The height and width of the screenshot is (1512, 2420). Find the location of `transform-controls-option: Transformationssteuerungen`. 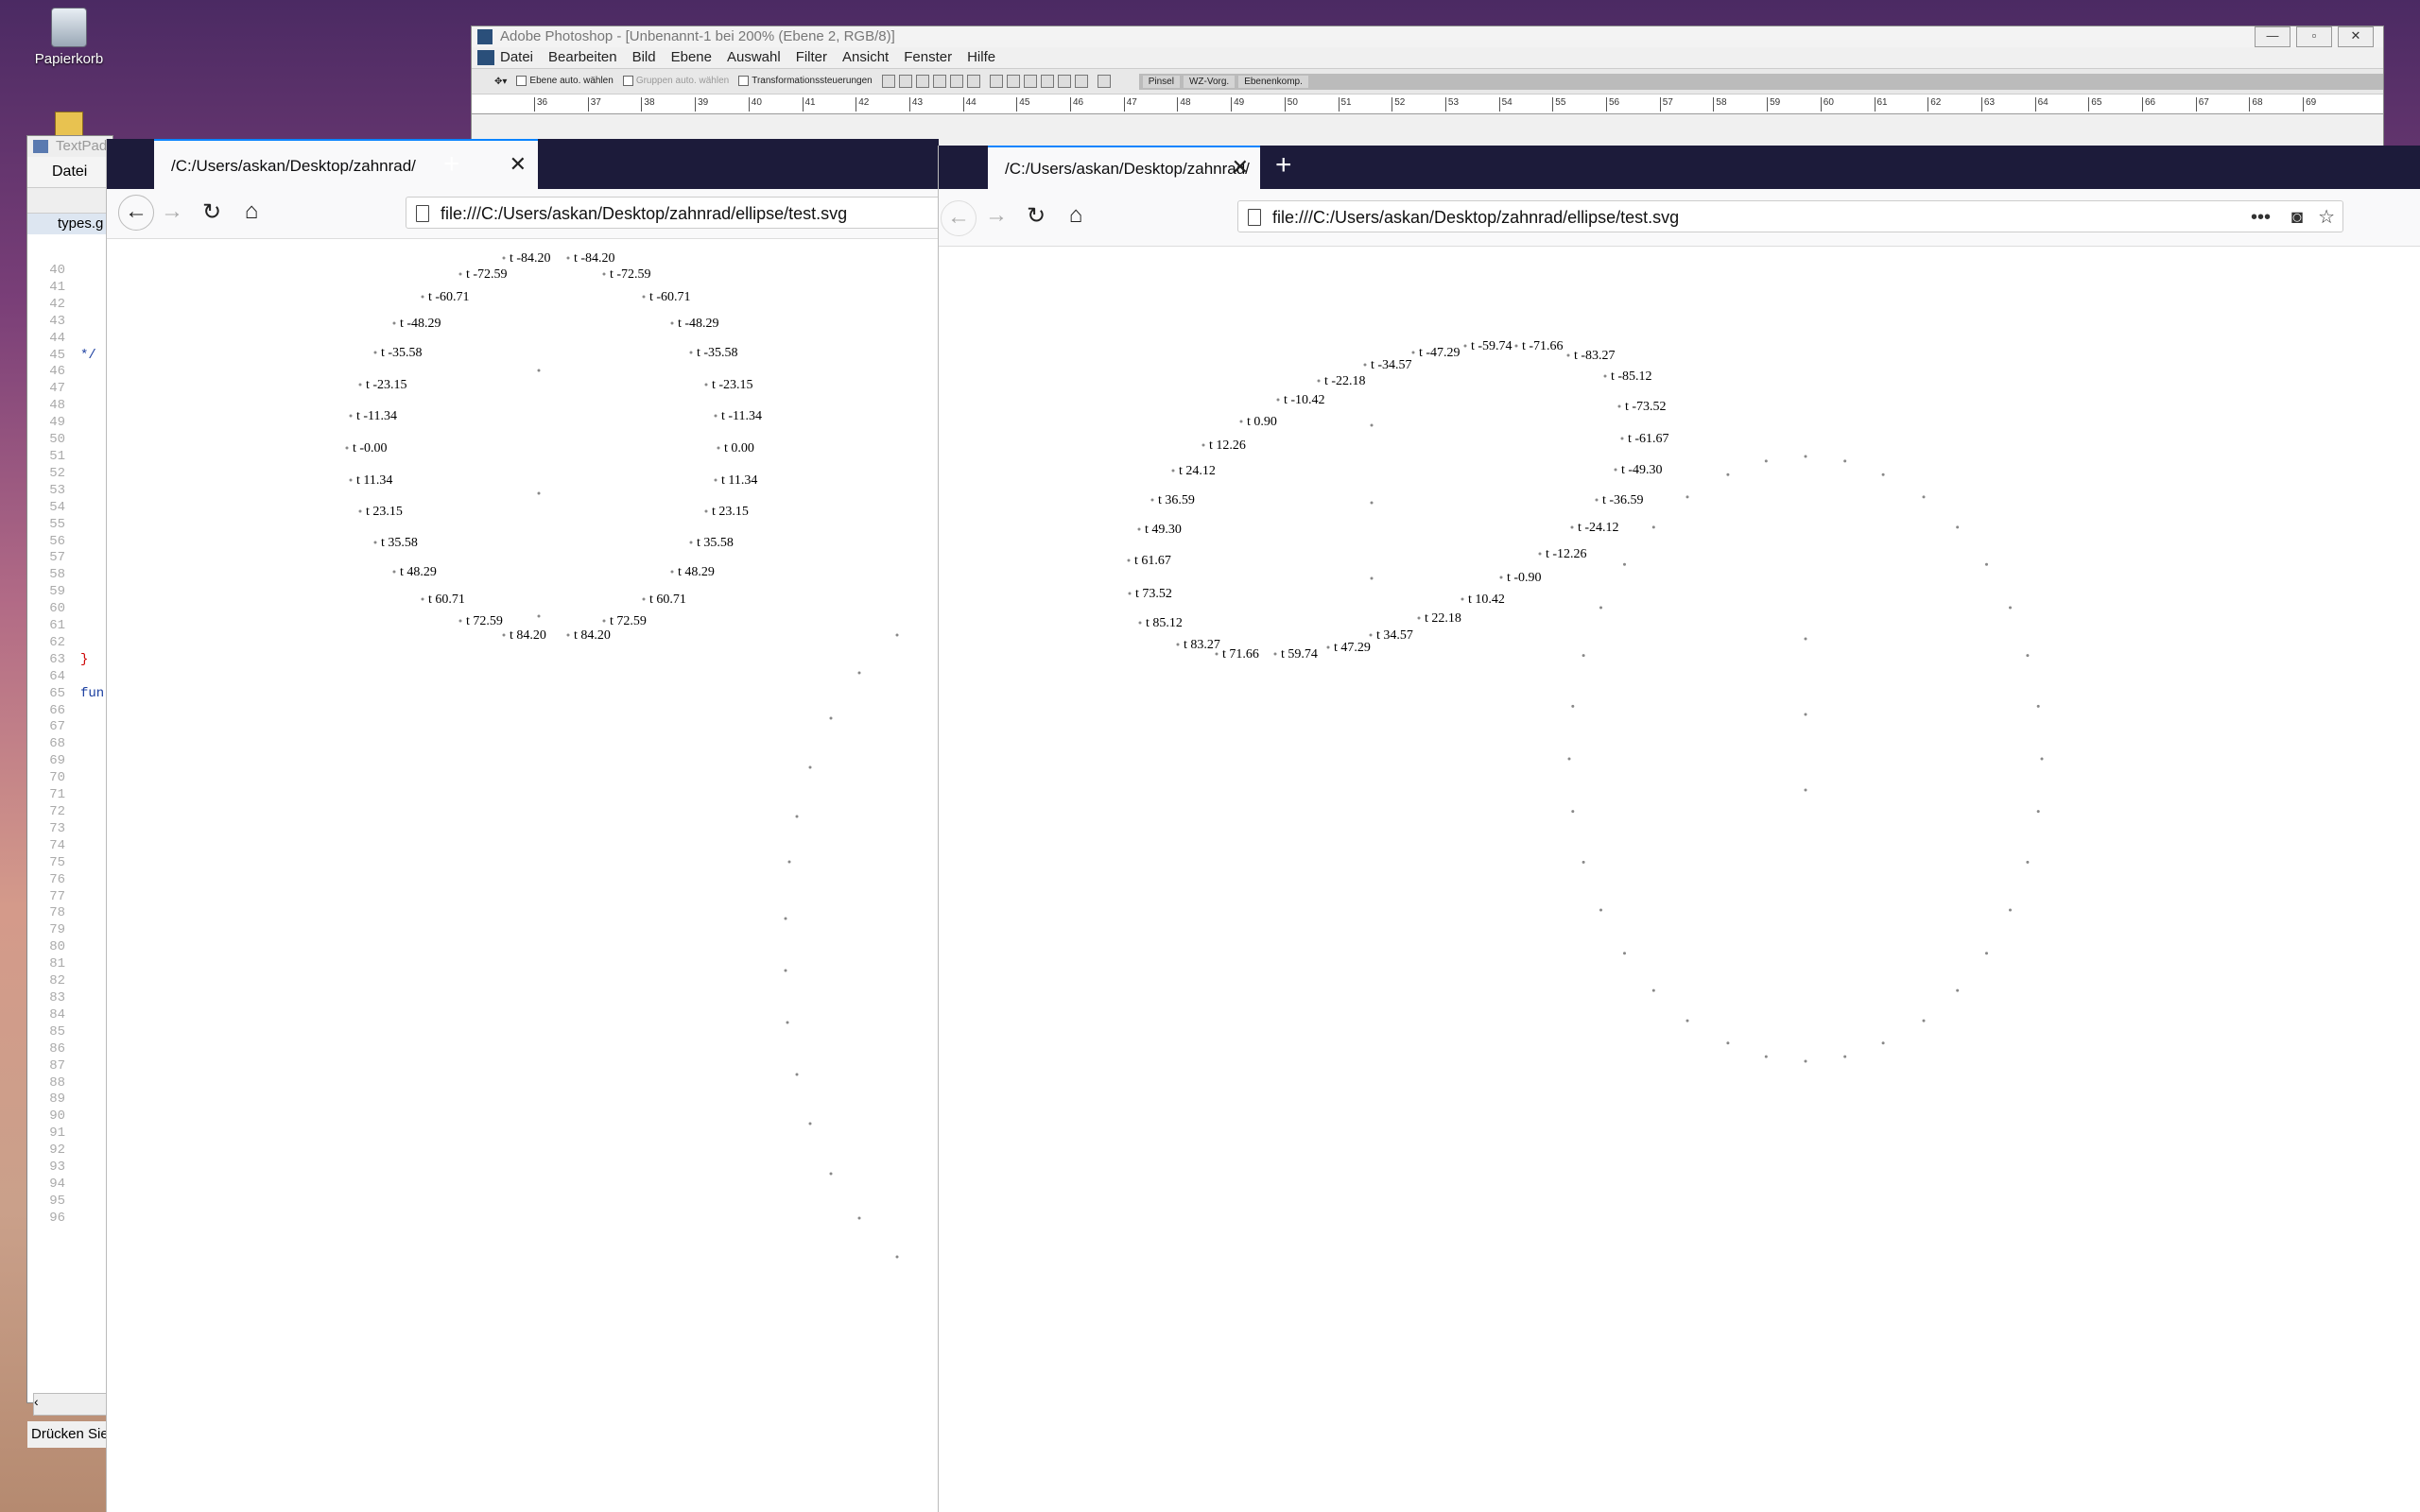

transform-controls-option: Transformationssteuerungen is located at coordinates (806, 81).